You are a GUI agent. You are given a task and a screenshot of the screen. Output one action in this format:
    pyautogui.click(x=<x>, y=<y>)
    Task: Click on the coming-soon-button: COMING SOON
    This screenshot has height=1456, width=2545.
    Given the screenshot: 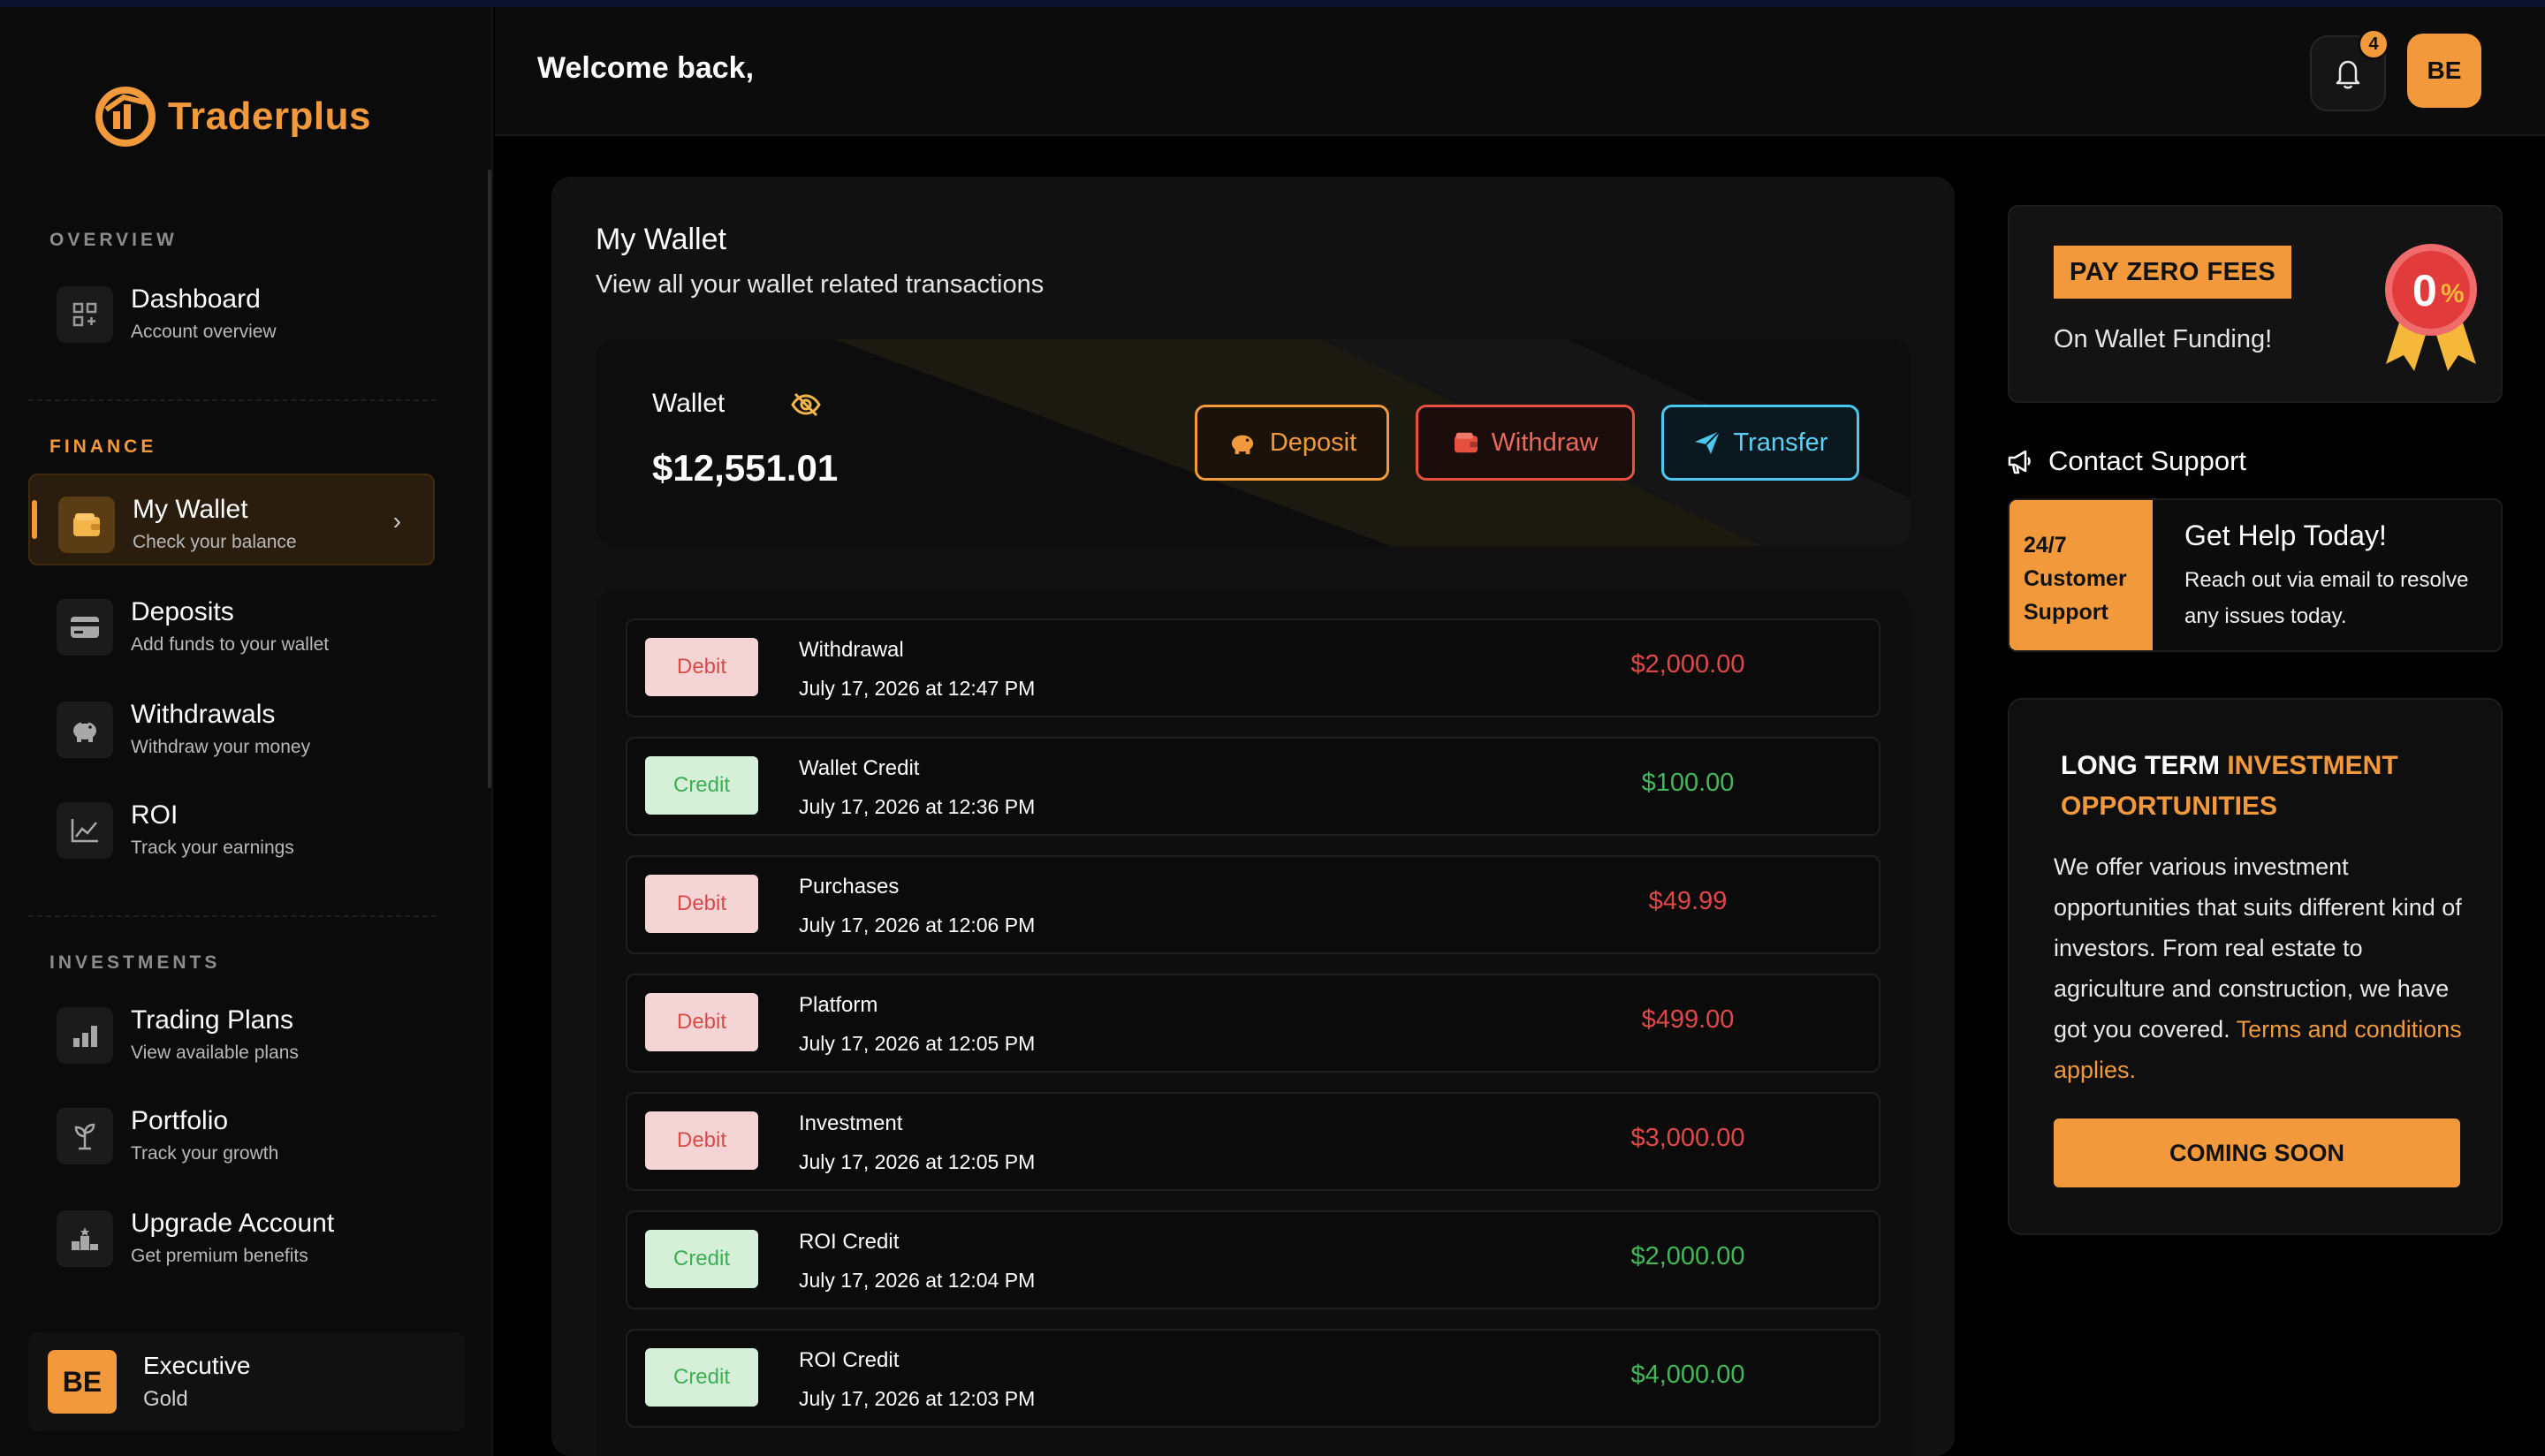 What is the action you would take?
    pyautogui.click(x=2257, y=1153)
    